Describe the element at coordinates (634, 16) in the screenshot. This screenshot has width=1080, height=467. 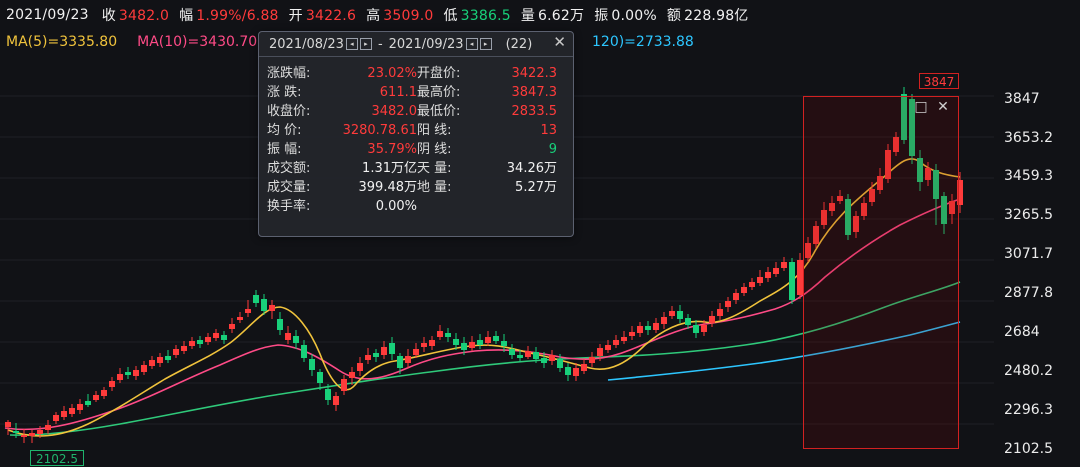
I see `amplitude-value: 0.00%` at that location.